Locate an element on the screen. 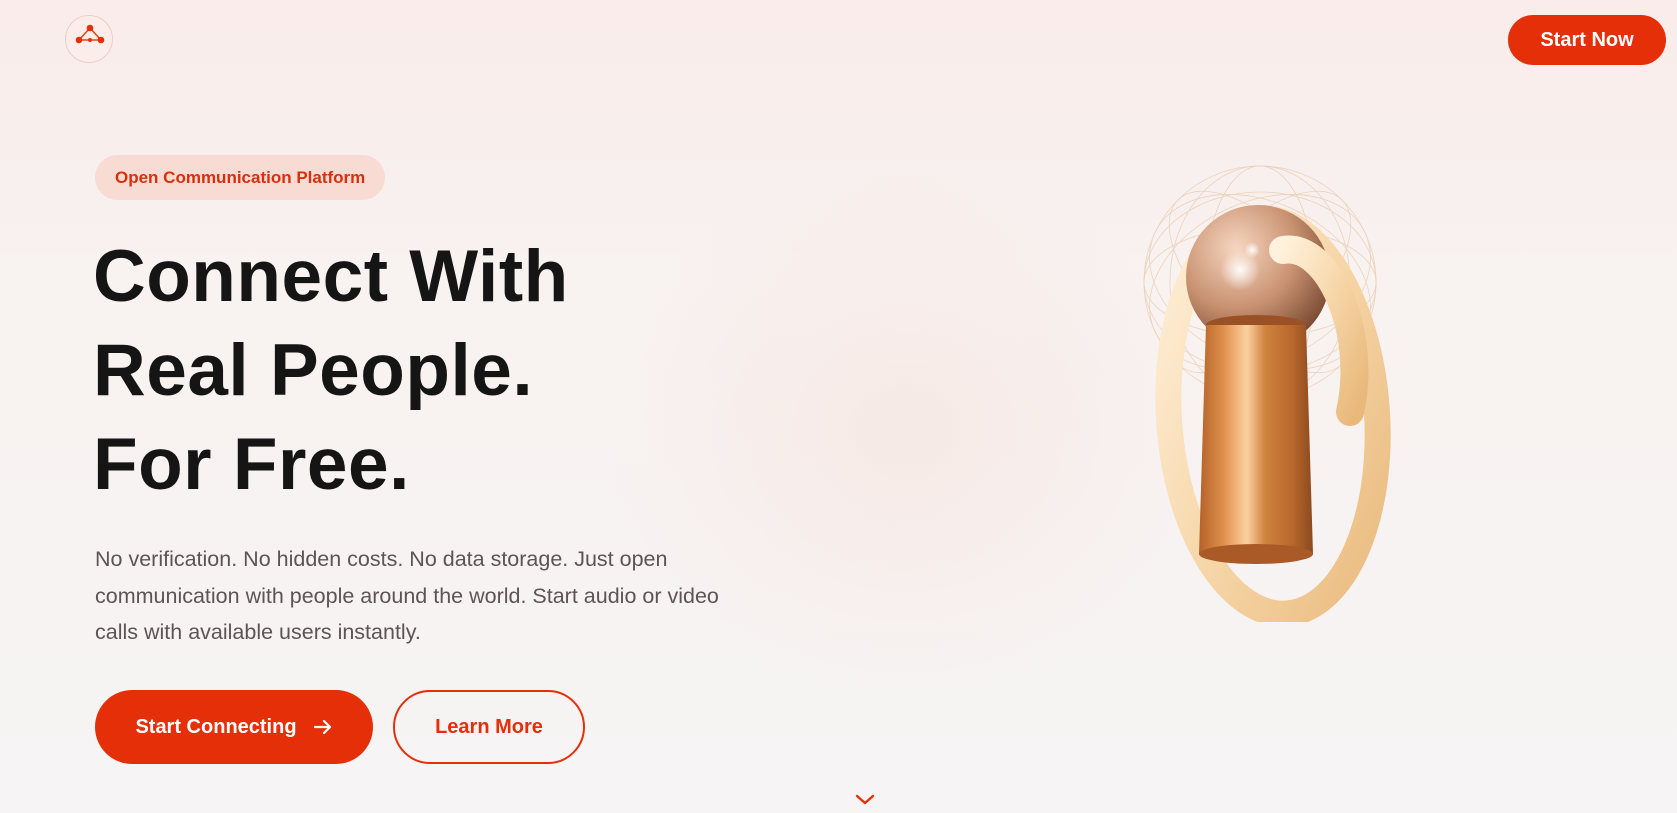 The height and width of the screenshot is (813, 1677). headline-line: For Free. is located at coordinates (251, 464).